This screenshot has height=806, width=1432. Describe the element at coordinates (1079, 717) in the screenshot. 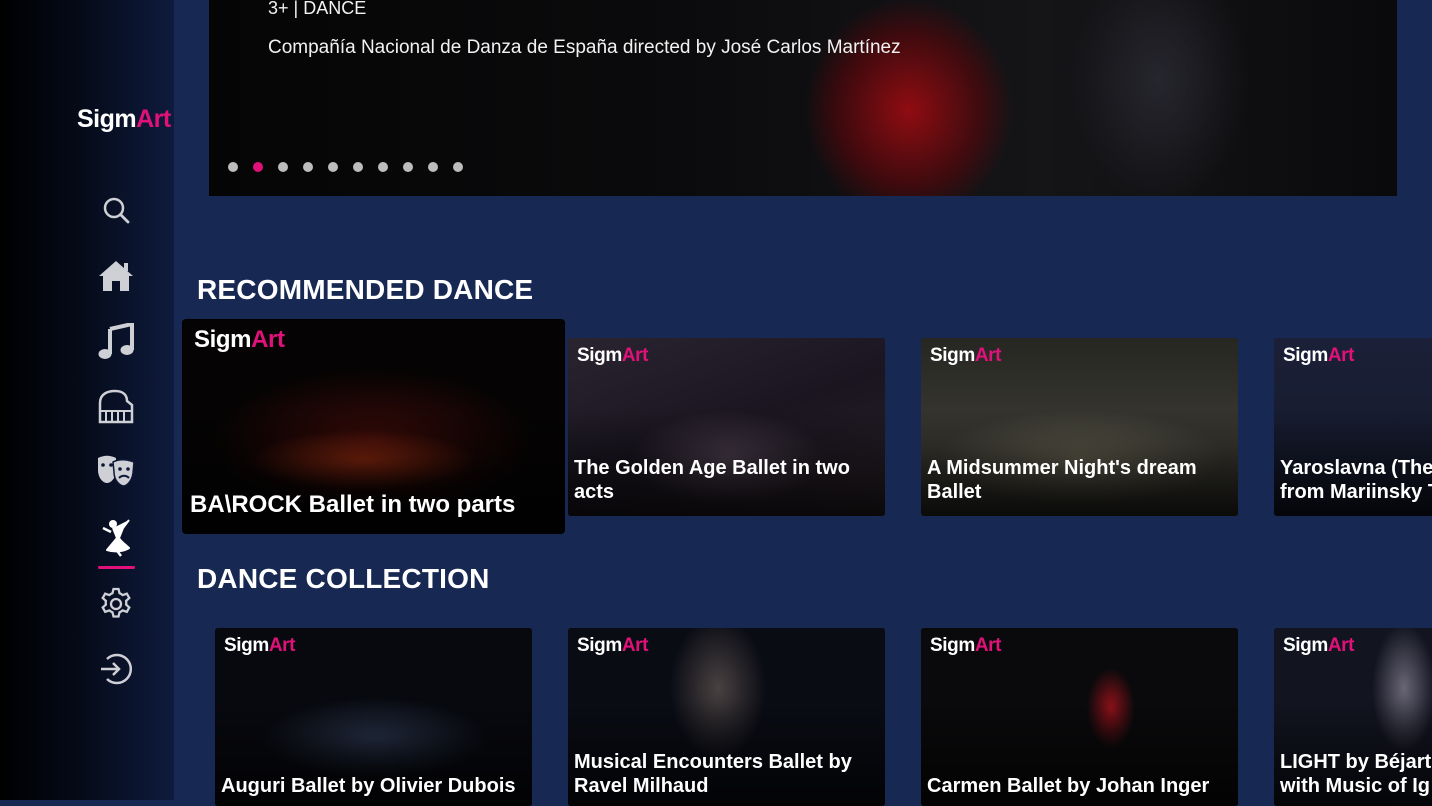

I see `collection-card-3: SigmArt Carmen Ballet by Johan Inger` at that location.